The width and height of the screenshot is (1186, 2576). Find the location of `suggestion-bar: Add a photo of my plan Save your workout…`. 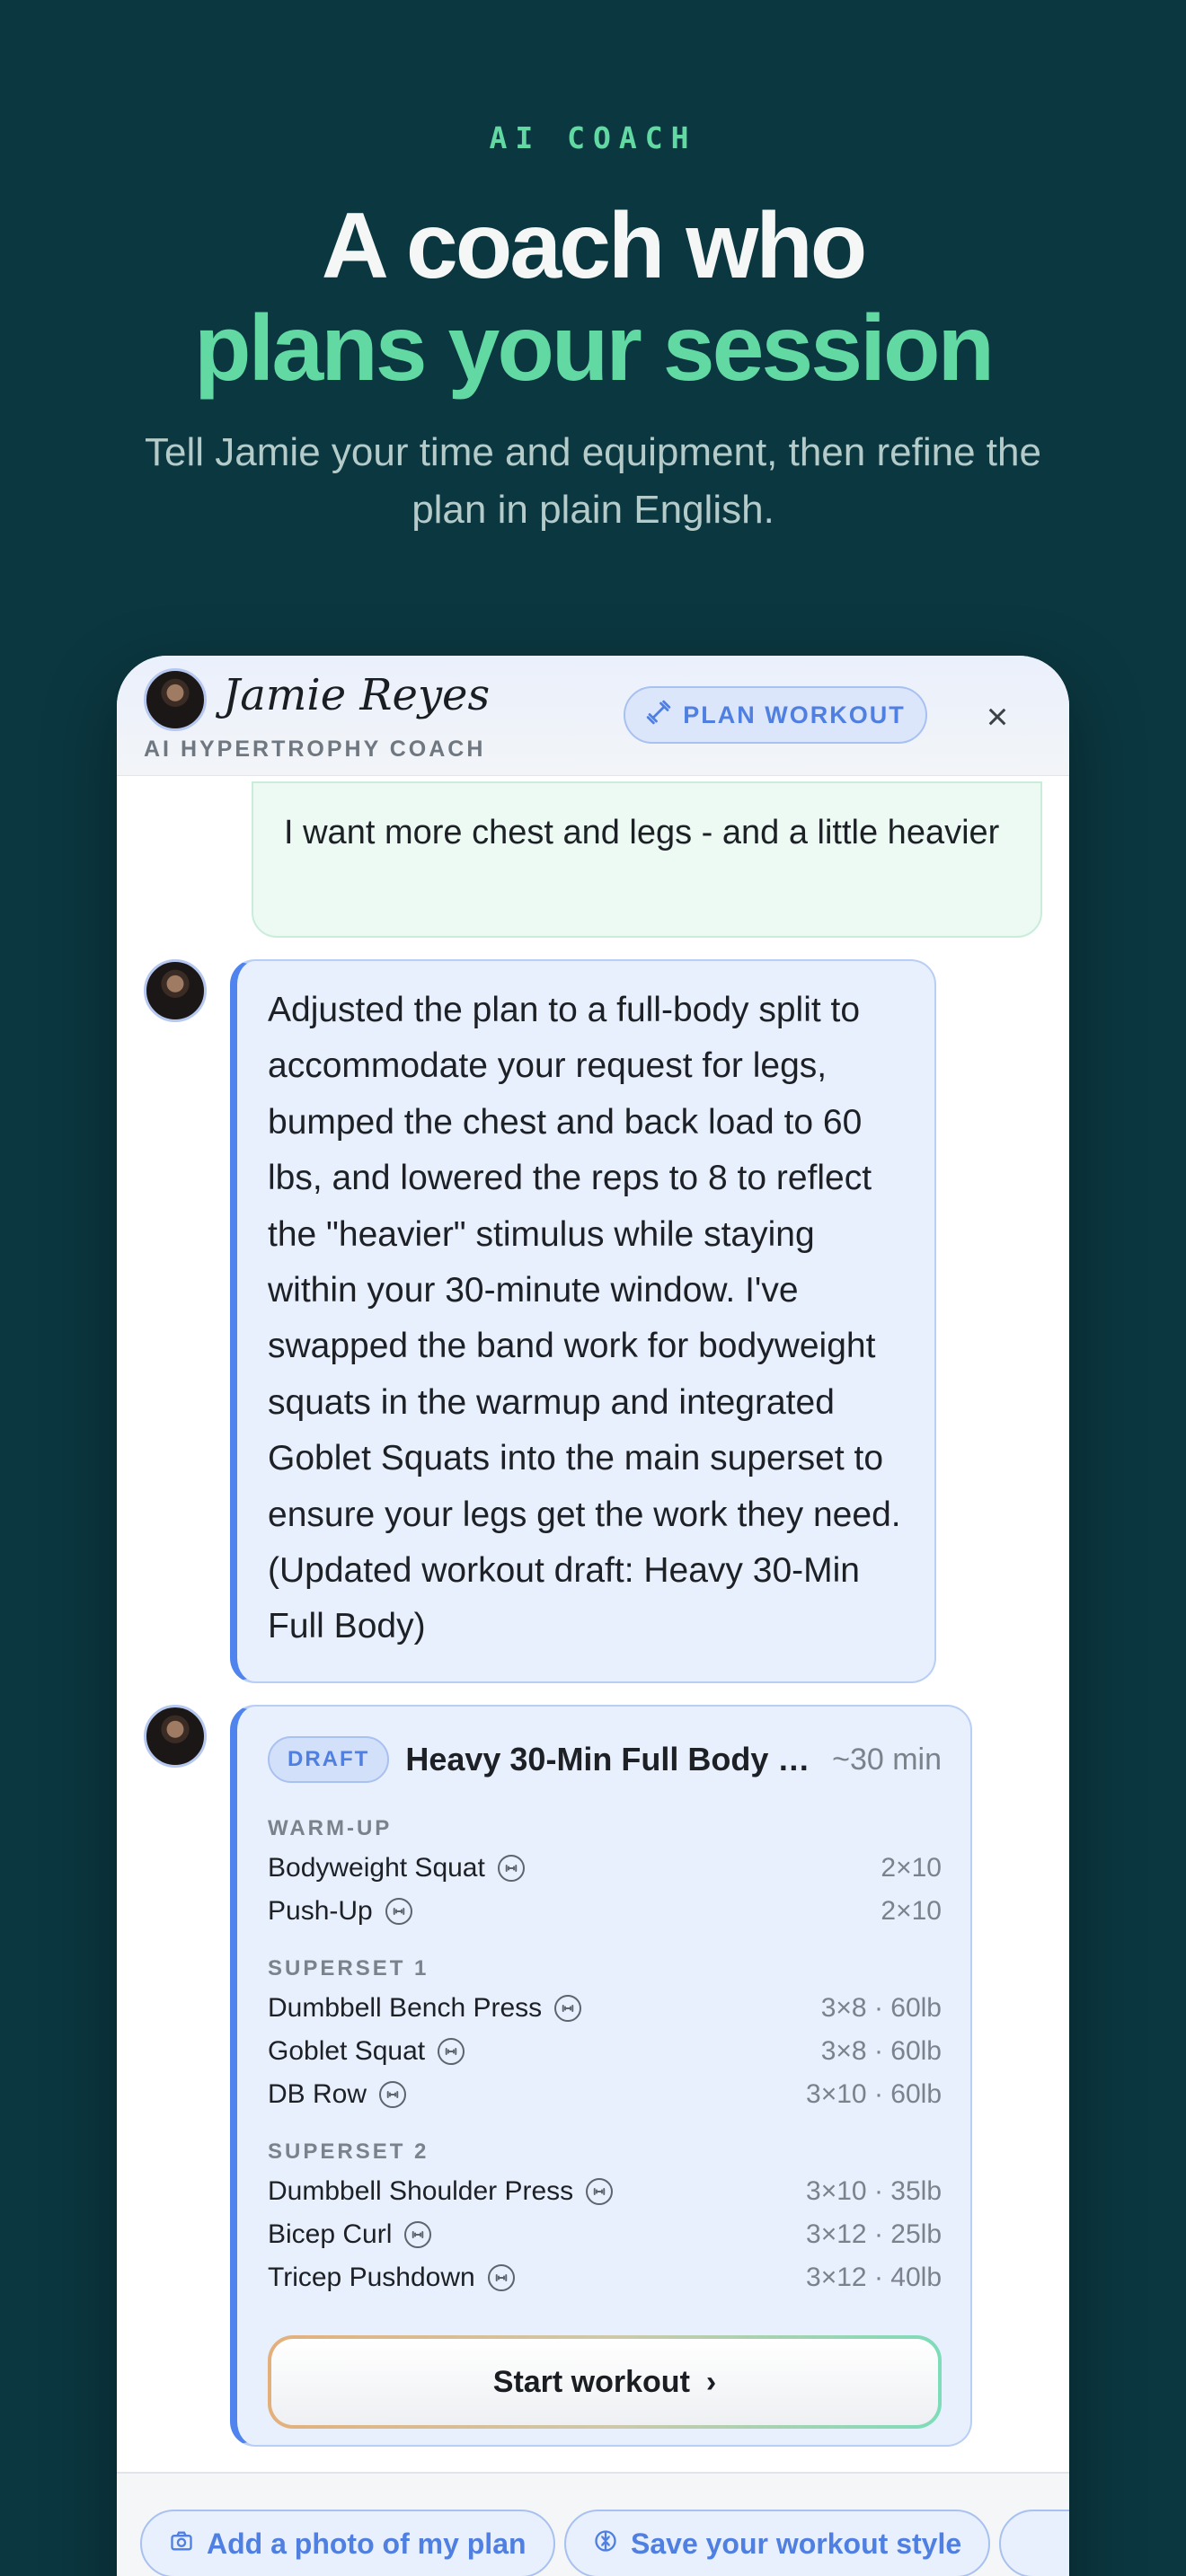

suggestion-bar: Add a photo of my plan Save your workout… is located at coordinates (593, 2524).